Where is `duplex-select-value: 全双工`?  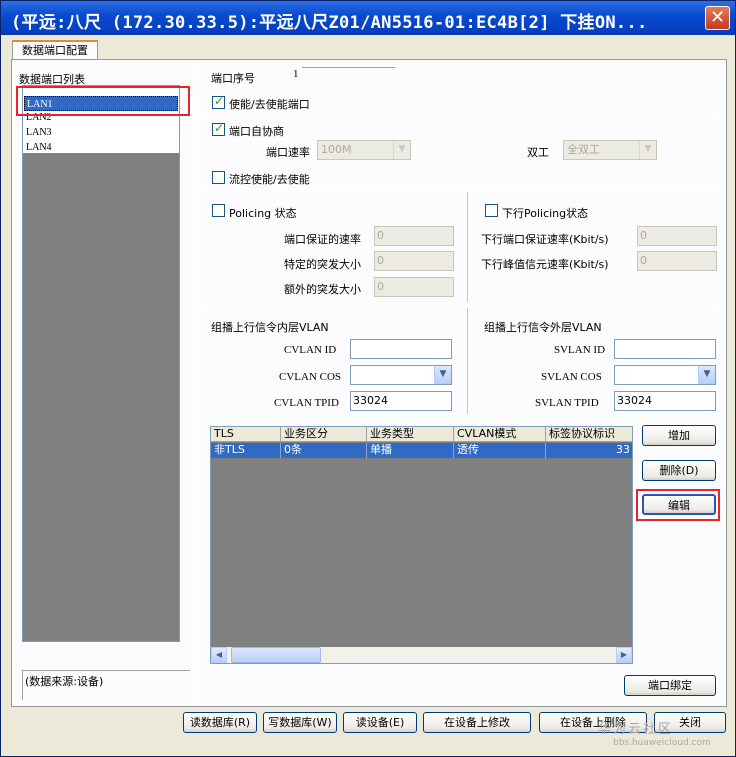 duplex-select-value: 全双工 is located at coordinates (583, 149).